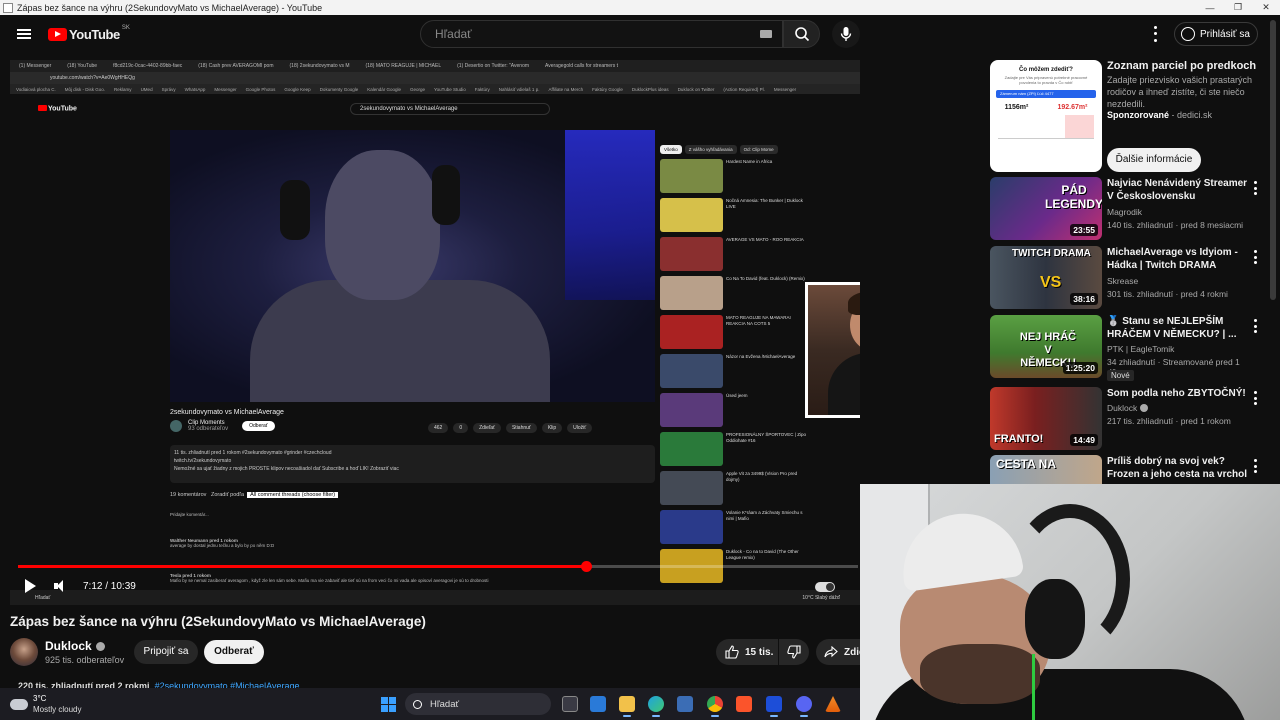 This screenshot has height=720, width=1280. What do you see at coordinates (831, 652) in the screenshot?
I see `share-icon` at bounding box center [831, 652].